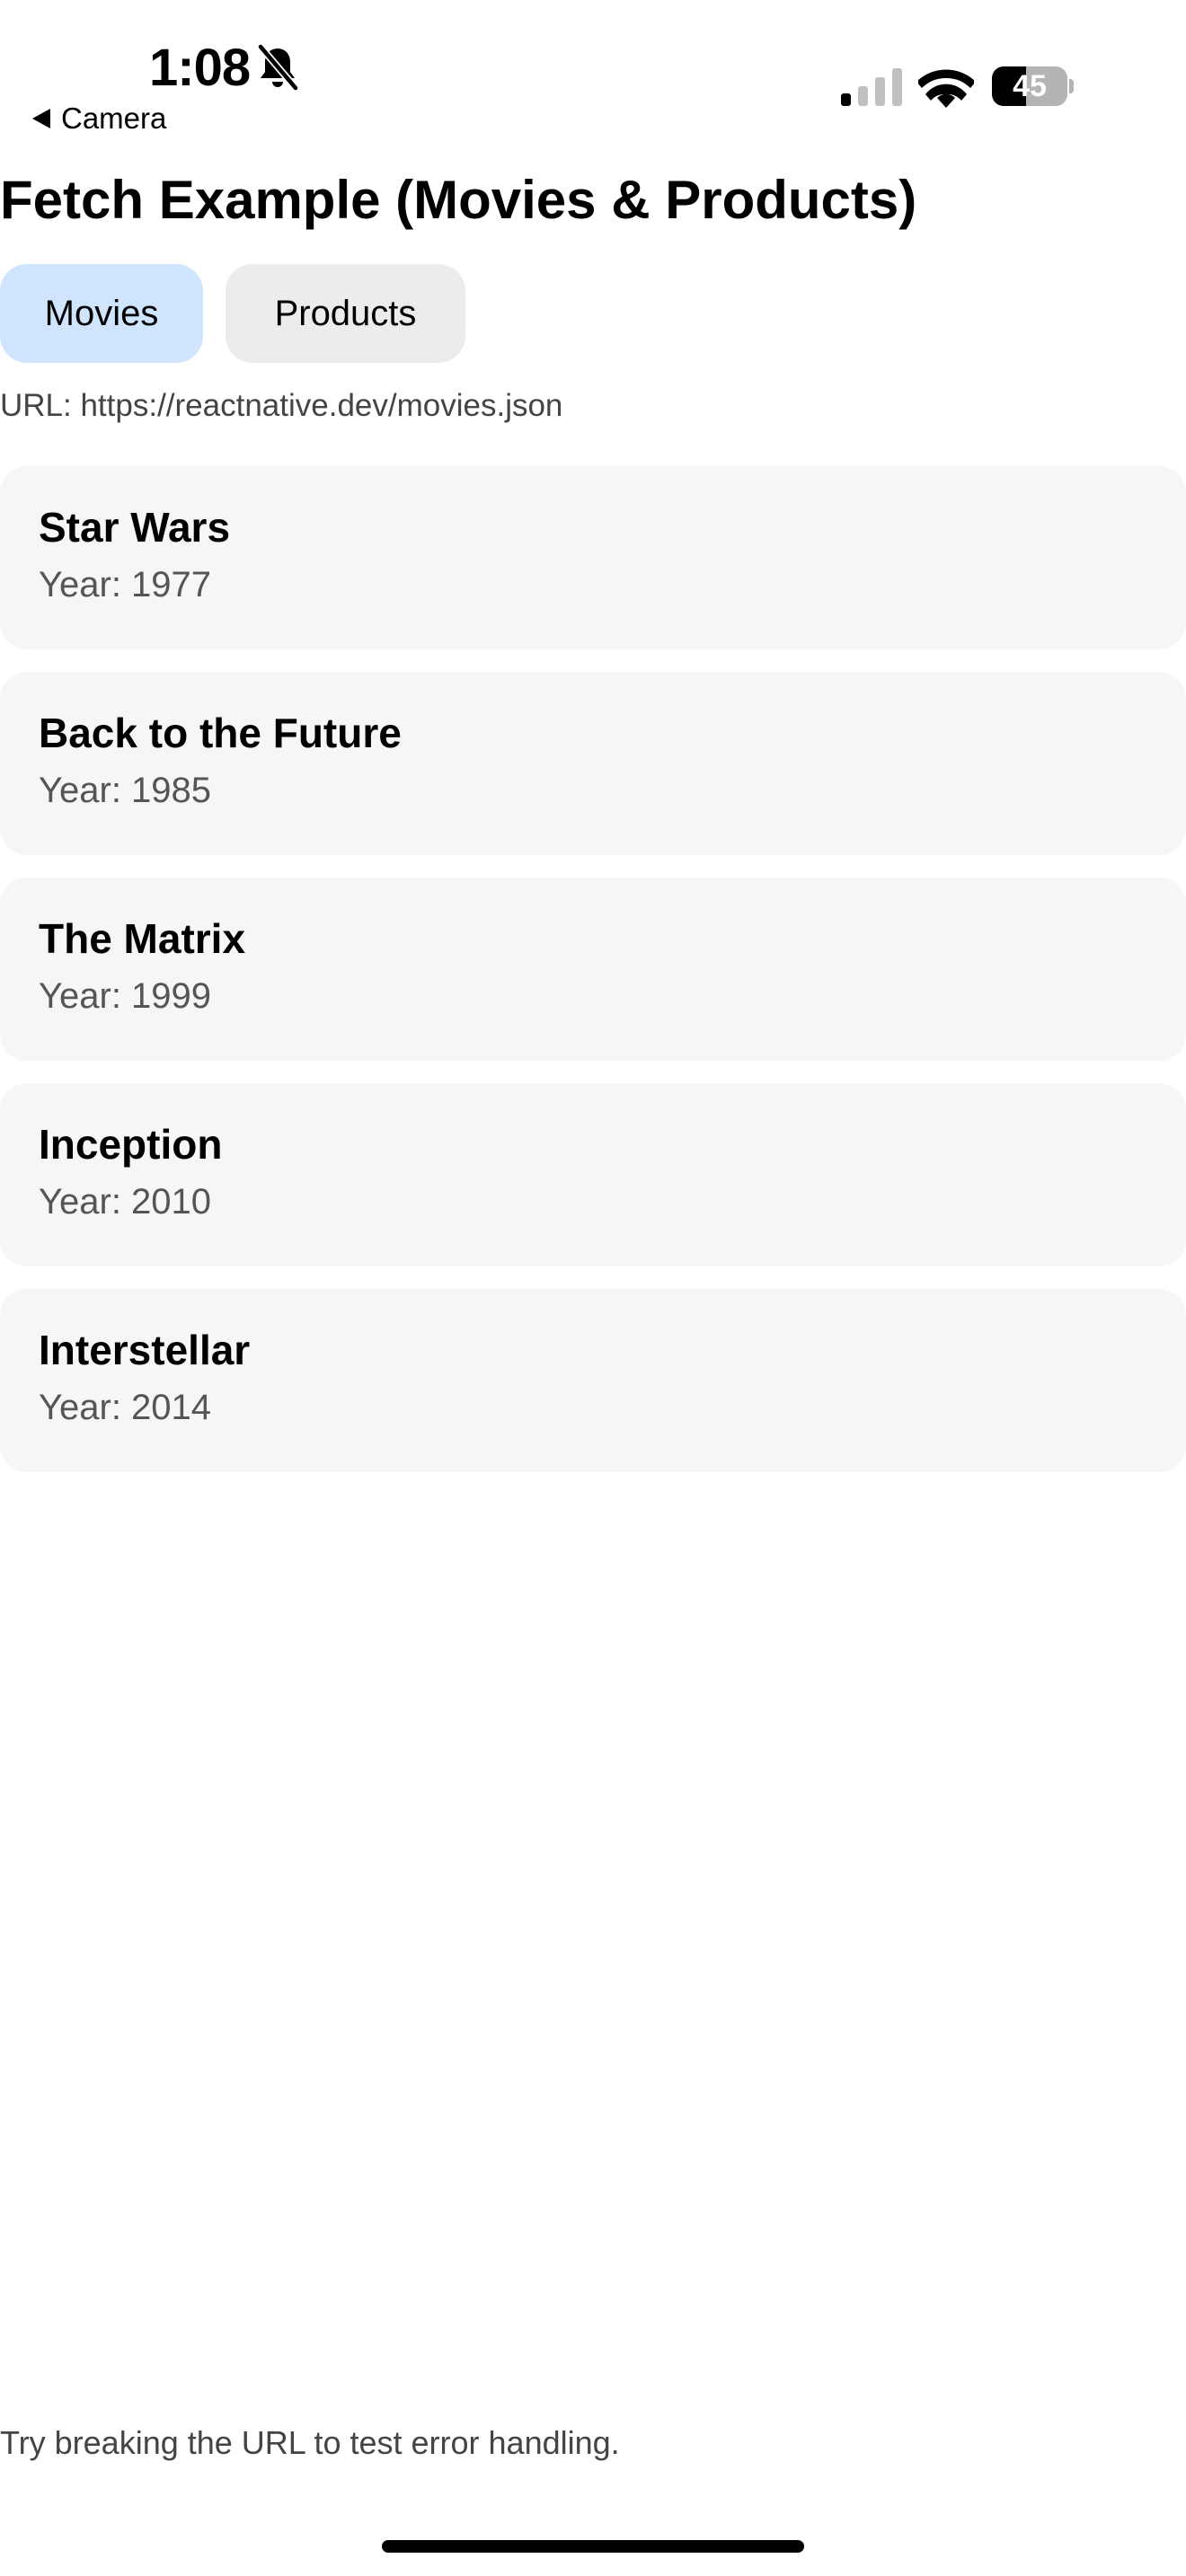  What do you see at coordinates (1071, 86) in the screenshot?
I see `battery-cap` at bounding box center [1071, 86].